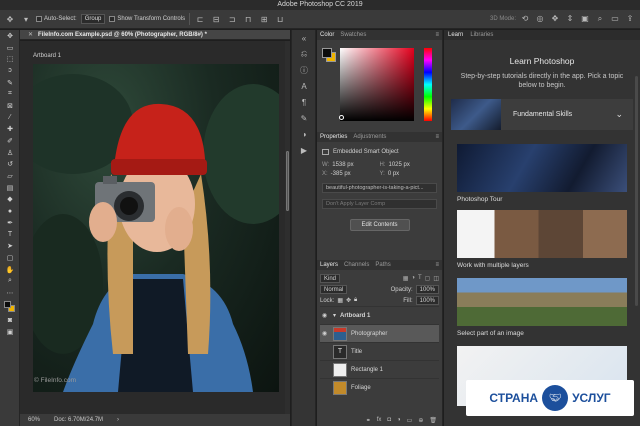 This screenshot has width=640, height=426. Describe the element at coordinates (427, 289) in the screenshot. I see `opacity-input: 100%` at that location.